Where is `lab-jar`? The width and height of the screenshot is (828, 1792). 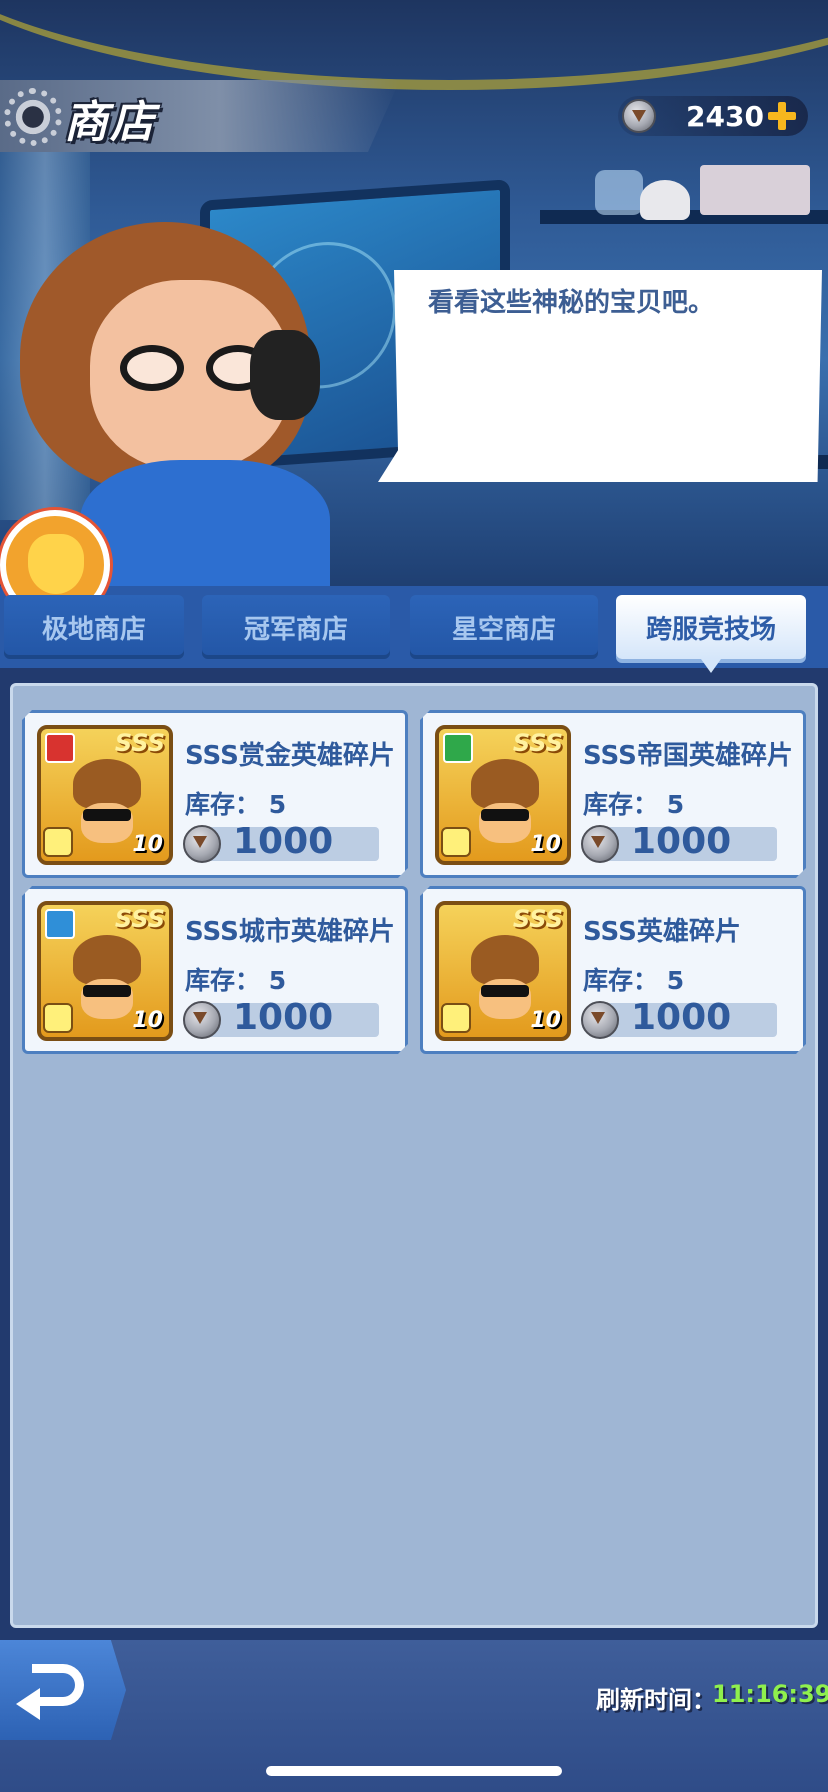
lab-jar is located at coordinates (619, 192).